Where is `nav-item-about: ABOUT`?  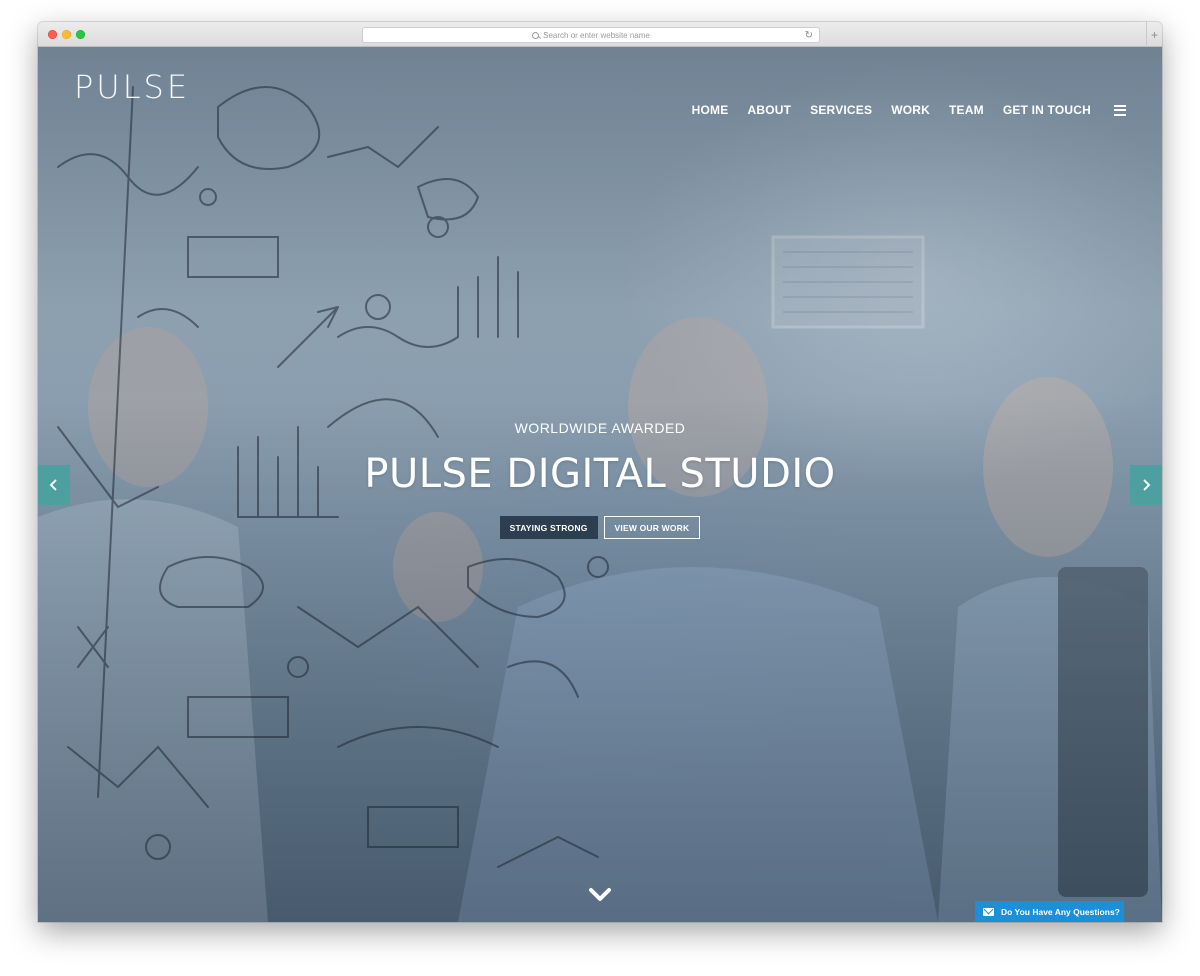 nav-item-about: ABOUT is located at coordinates (769, 110).